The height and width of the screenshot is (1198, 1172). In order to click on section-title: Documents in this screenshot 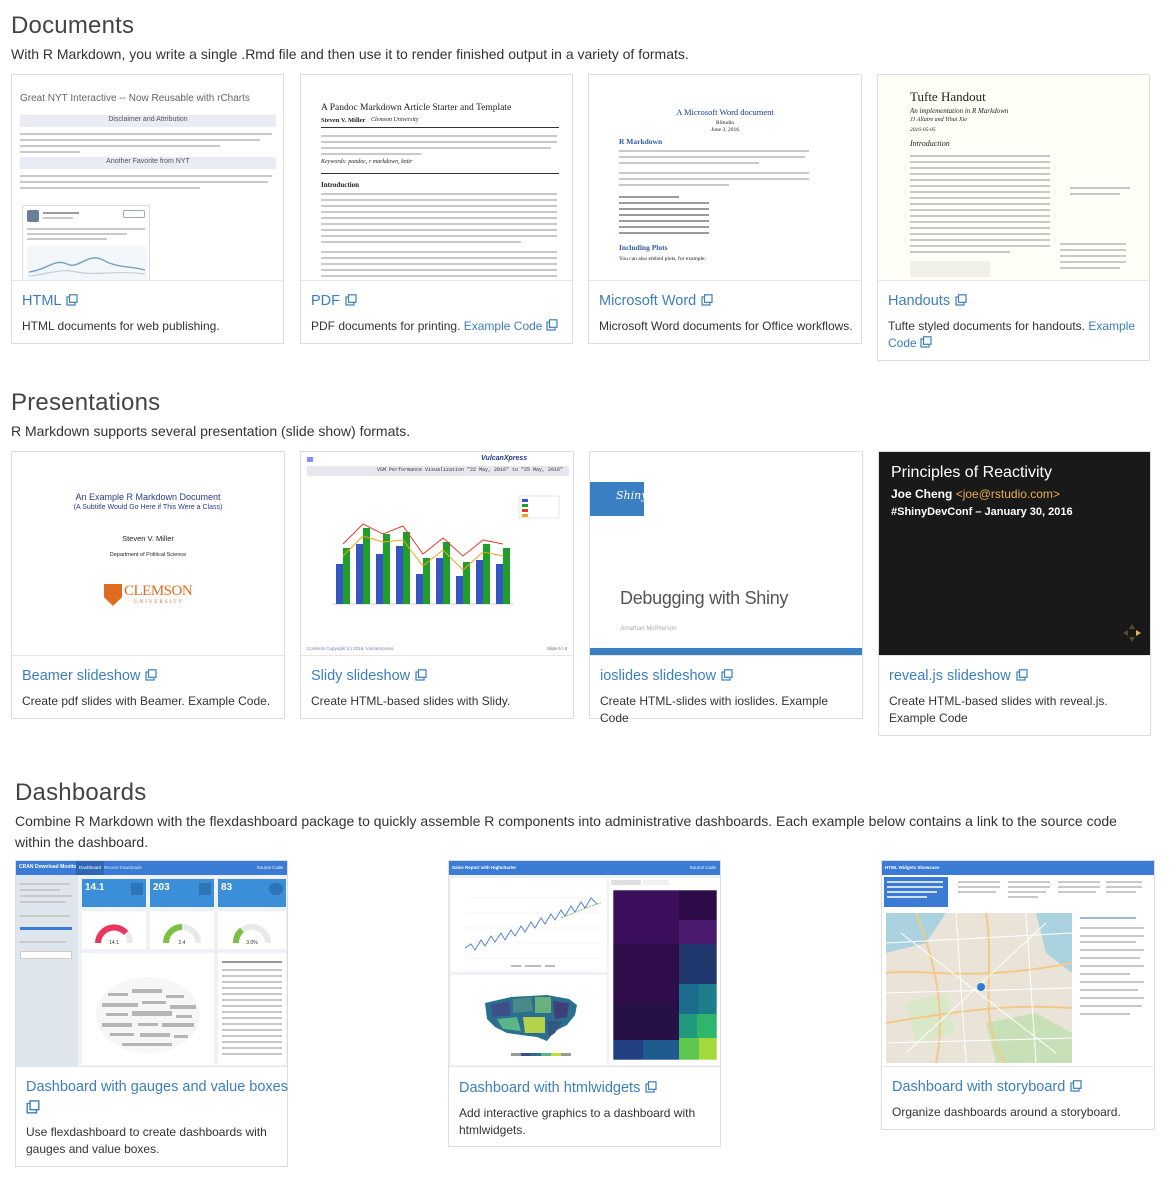, I will do `click(73, 25)`.